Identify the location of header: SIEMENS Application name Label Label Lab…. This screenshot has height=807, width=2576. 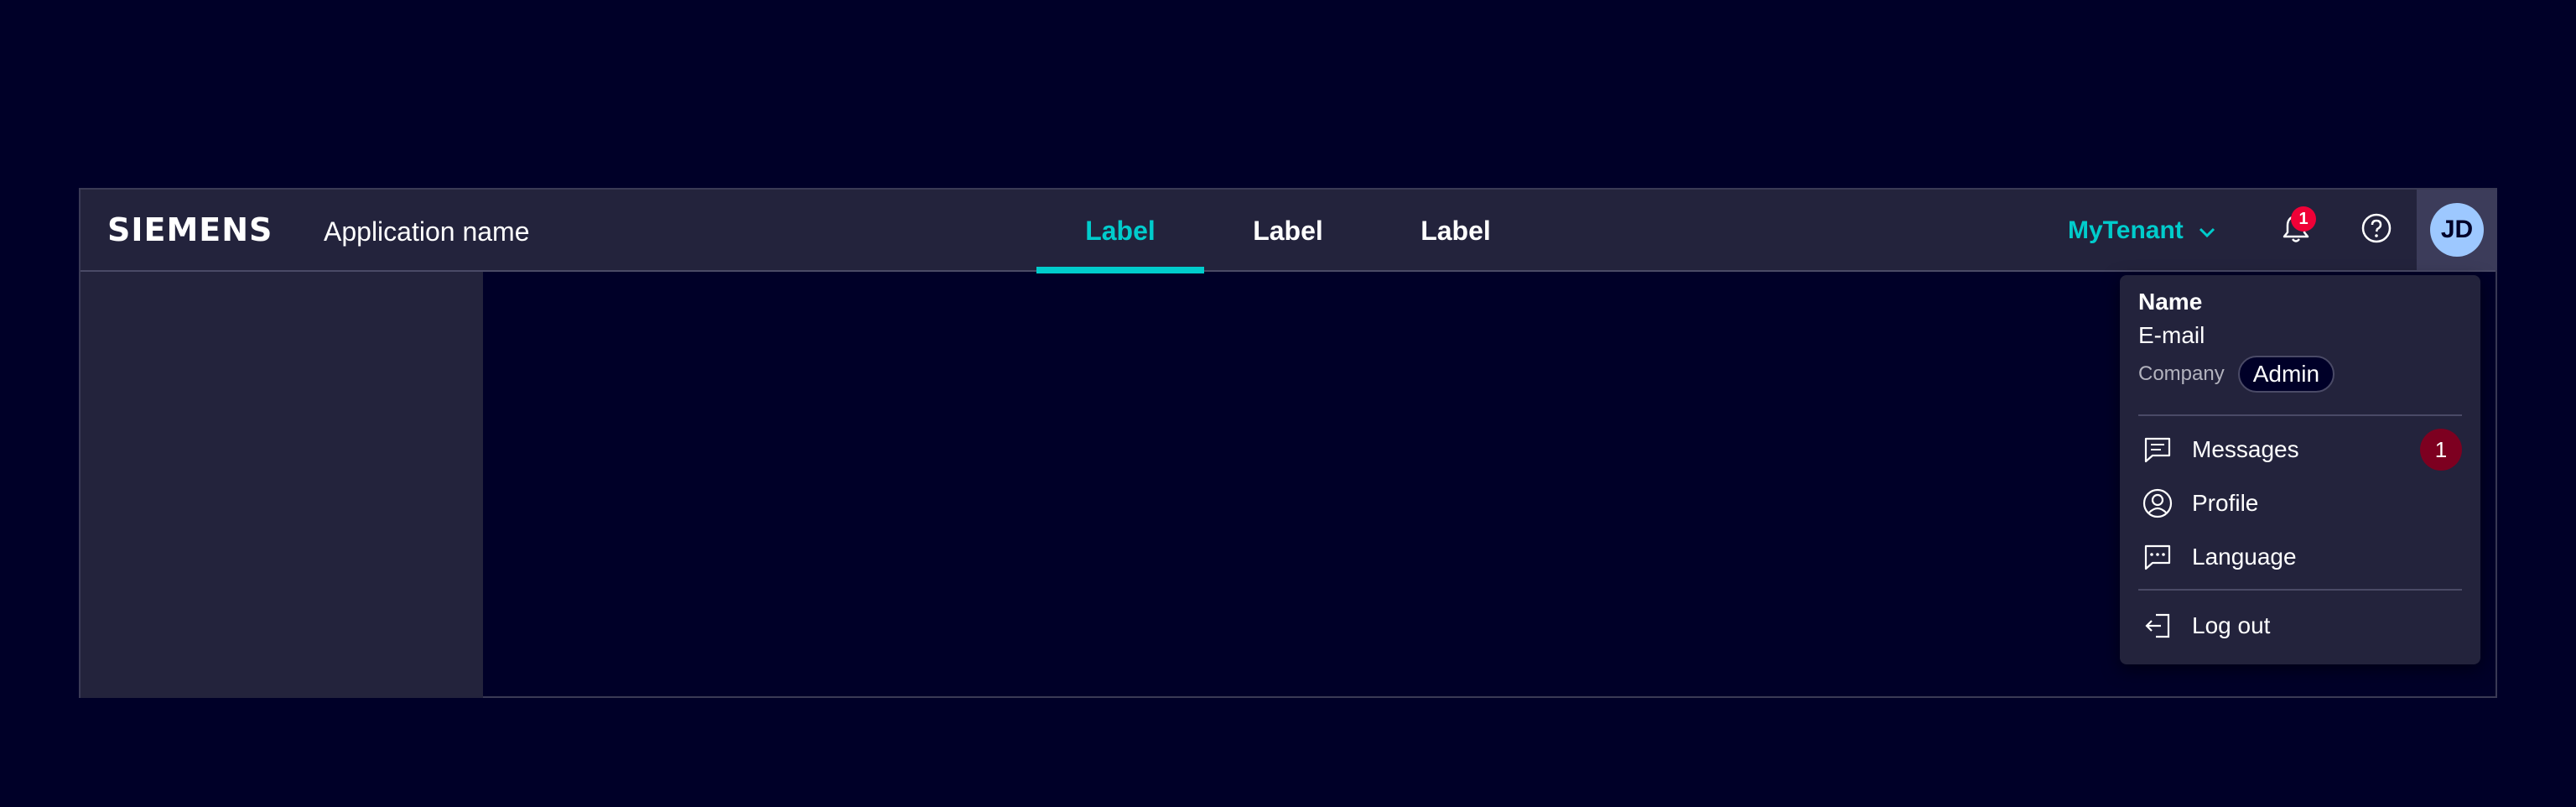
(1288, 231).